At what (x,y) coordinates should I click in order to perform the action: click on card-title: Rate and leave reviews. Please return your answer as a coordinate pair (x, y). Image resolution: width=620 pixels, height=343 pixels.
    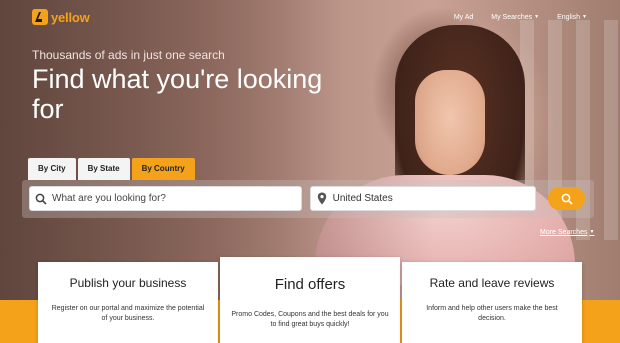
    Looking at the image, I should click on (492, 283).